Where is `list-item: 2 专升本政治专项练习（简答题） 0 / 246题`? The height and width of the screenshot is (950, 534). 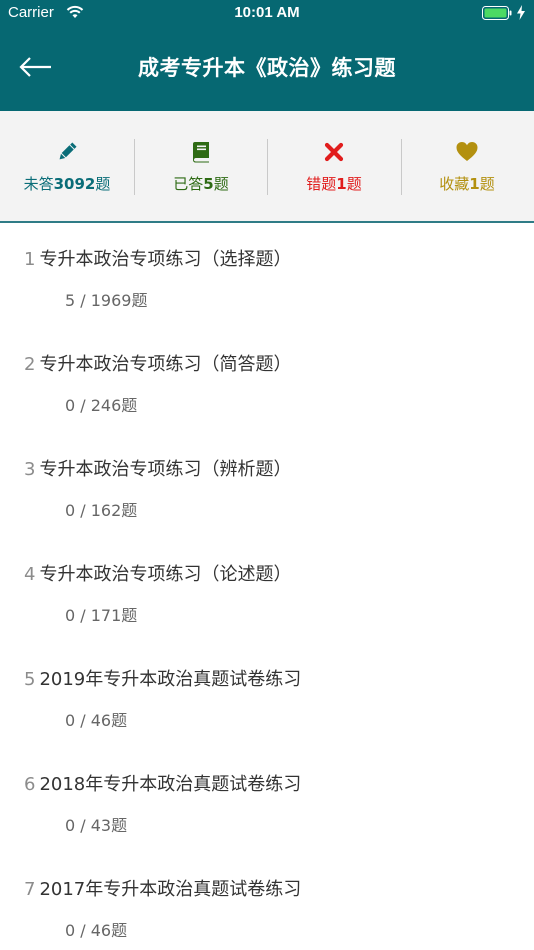
list-item: 2 专升本政治专项练习（简答题） 0 / 246题 is located at coordinates (267, 382).